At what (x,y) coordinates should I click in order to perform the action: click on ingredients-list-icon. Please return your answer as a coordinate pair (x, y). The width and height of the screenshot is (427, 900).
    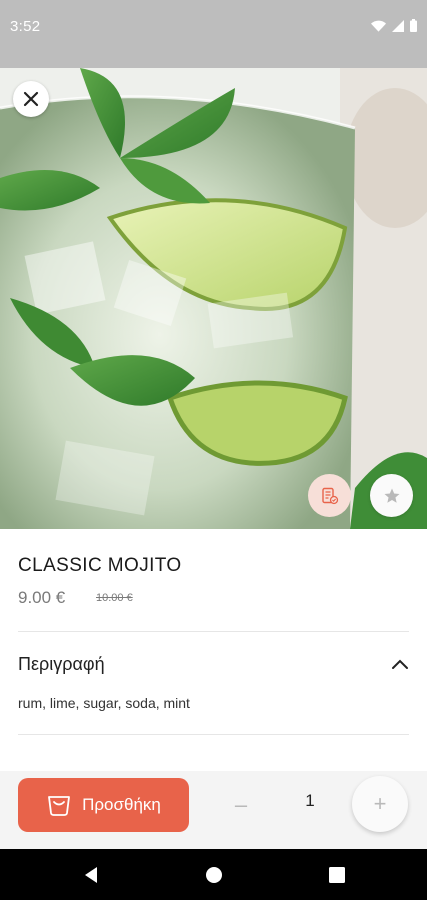
    Looking at the image, I should click on (329, 495).